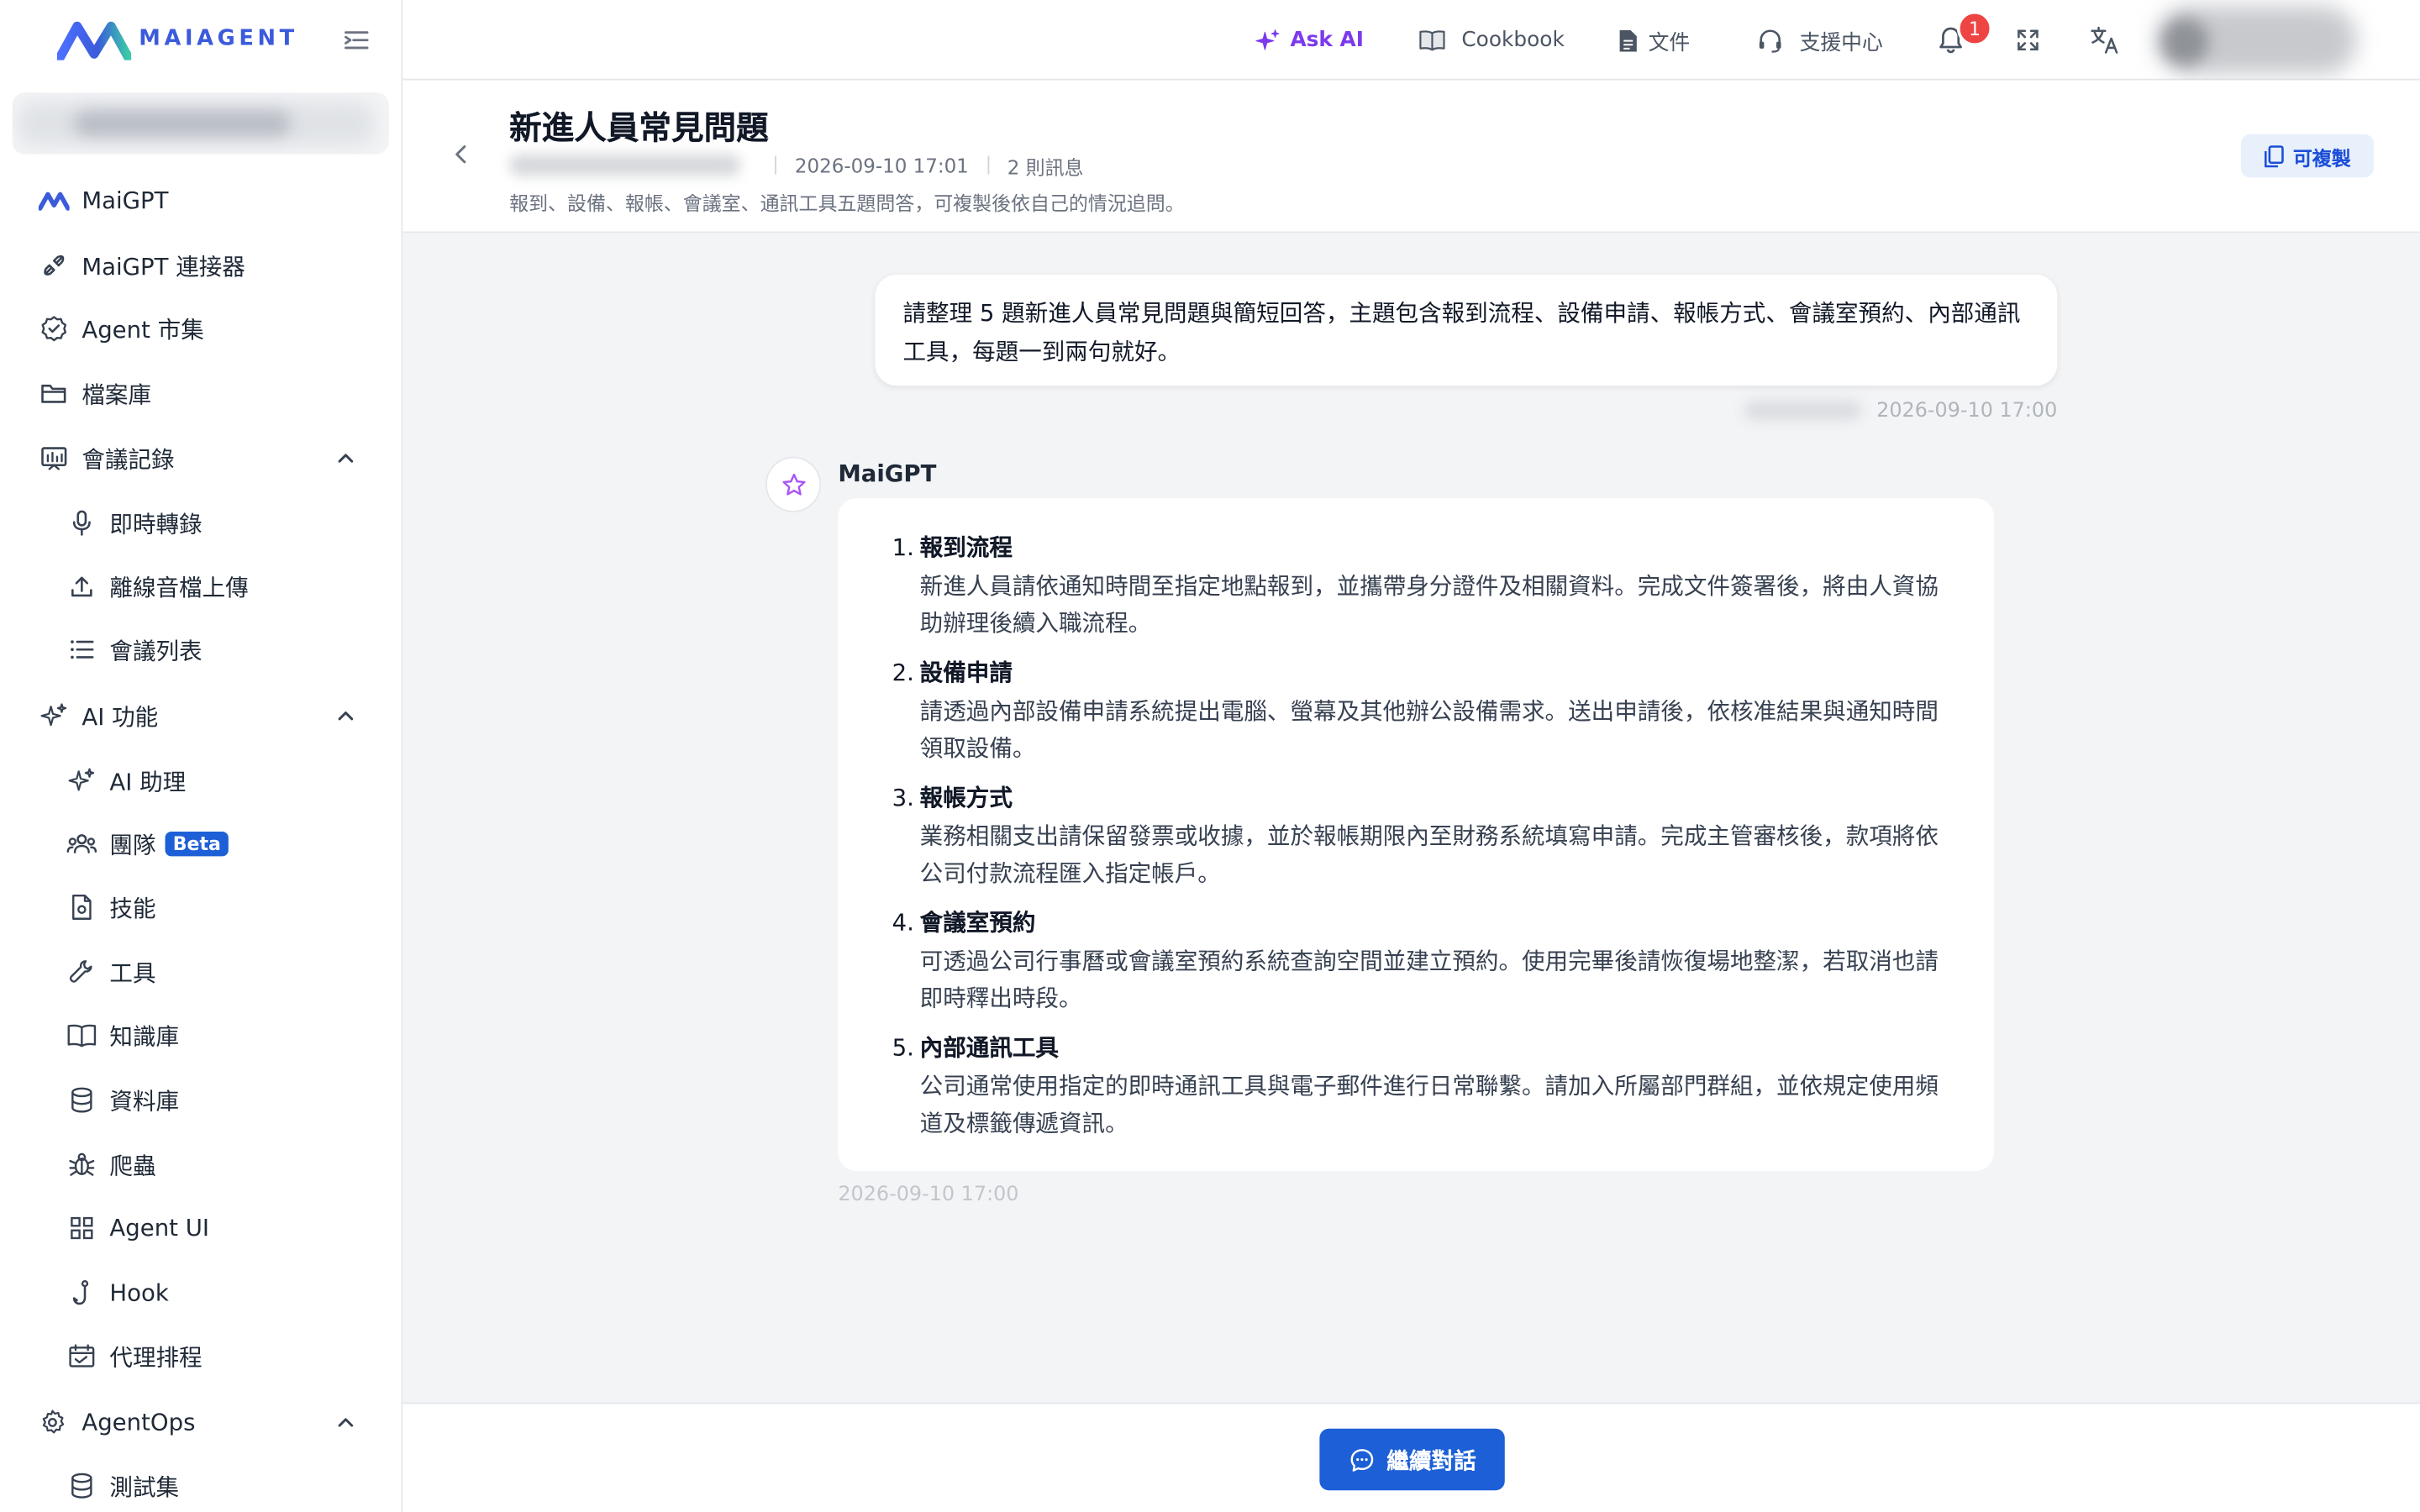 The image size is (2420, 1512). What do you see at coordinates (201, 1100) in the screenshot?
I see `sidebar-item-database: 資料庫` at bounding box center [201, 1100].